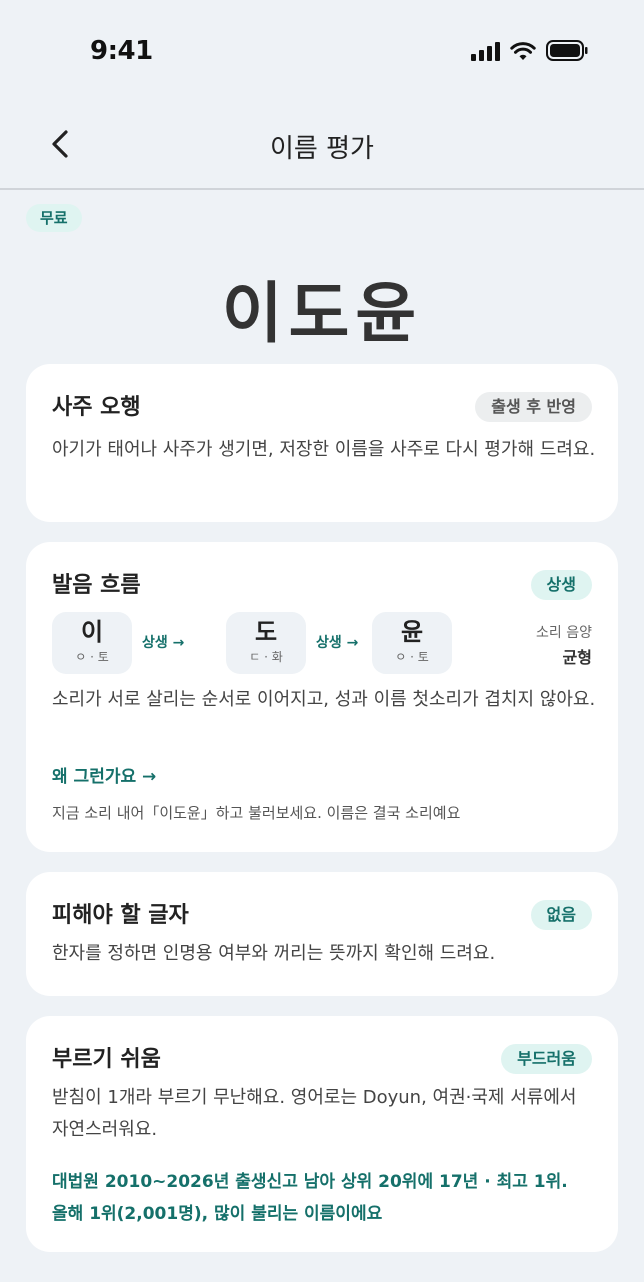  I want to click on pronunciation-card-header: 발음 흐름 상생, so click(322, 586).